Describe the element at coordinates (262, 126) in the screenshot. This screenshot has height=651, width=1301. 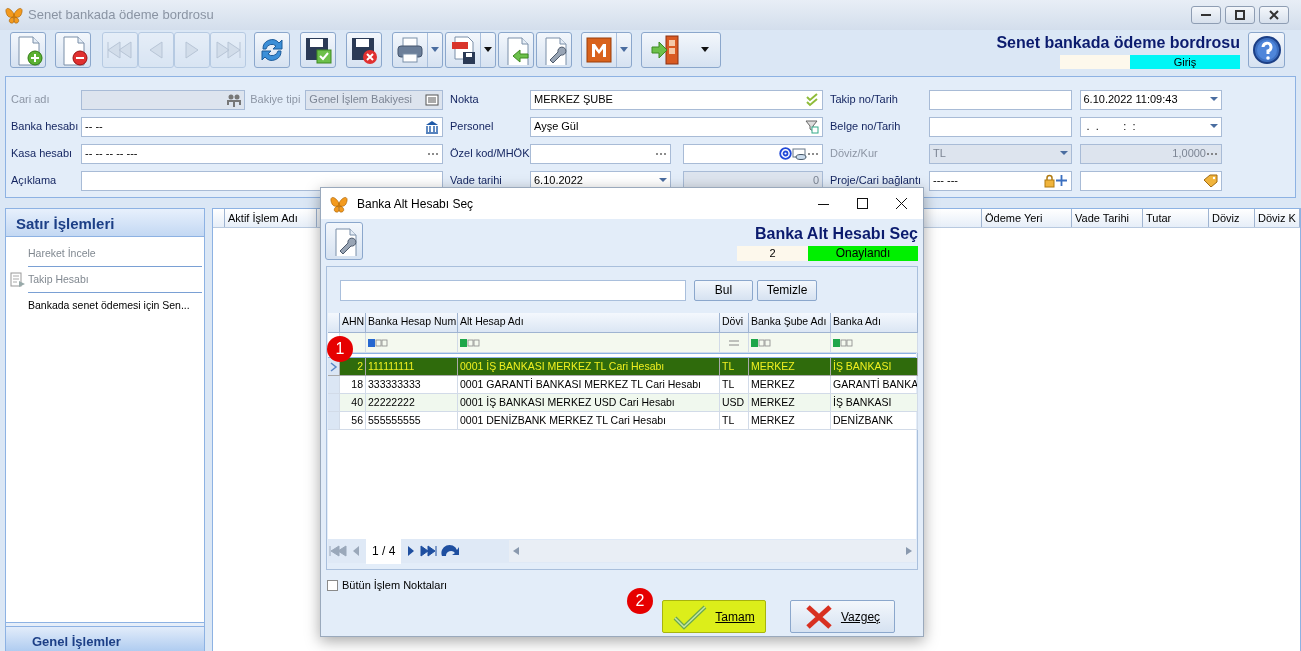
I see `input-field: -- --` at that location.